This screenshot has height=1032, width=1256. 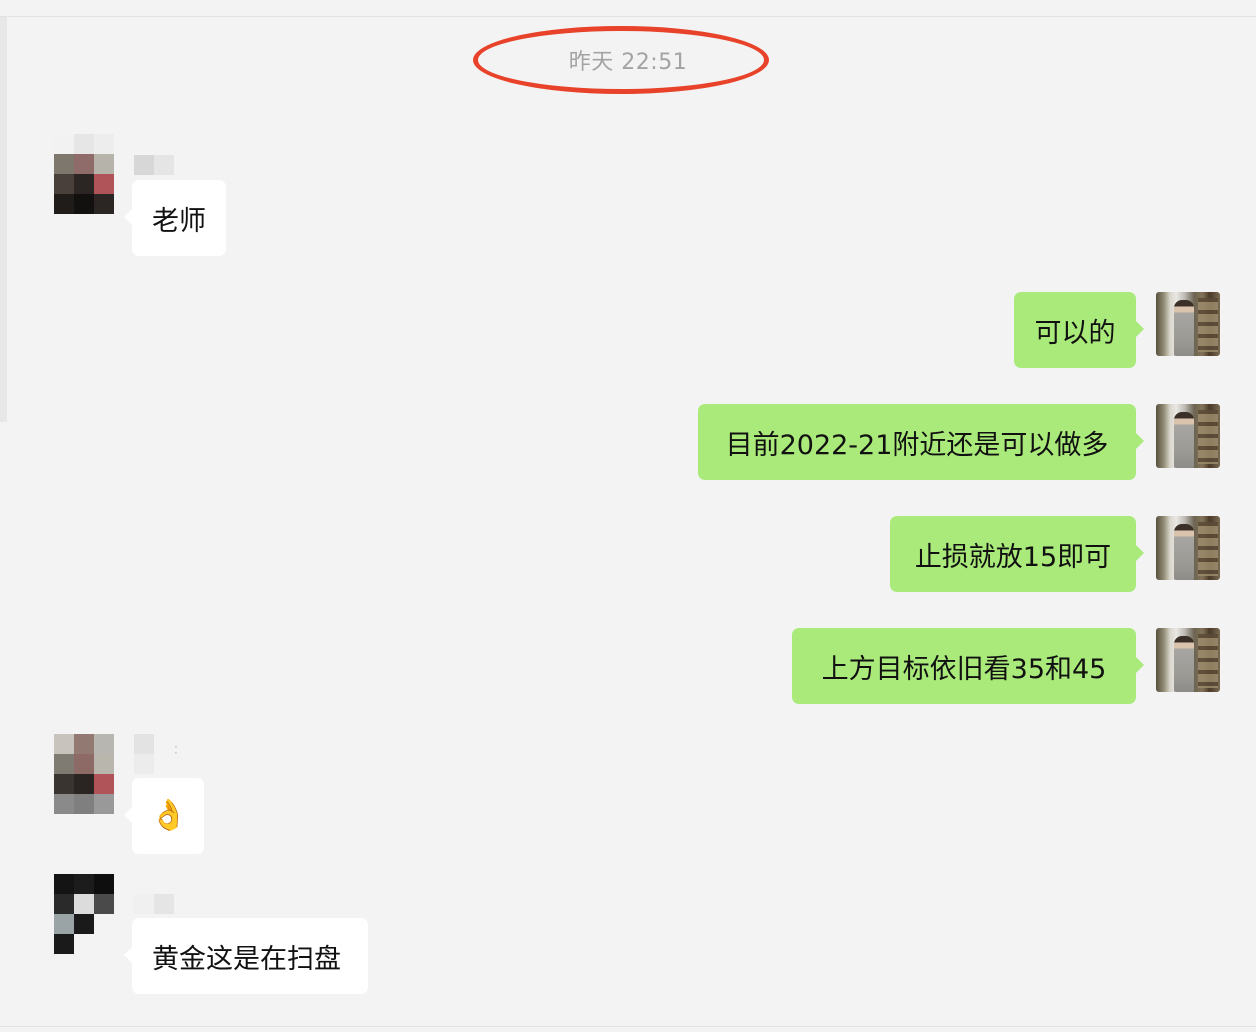 What do you see at coordinates (628, 1026) in the screenshot?
I see `bottom-divider` at bounding box center [628, 1026].